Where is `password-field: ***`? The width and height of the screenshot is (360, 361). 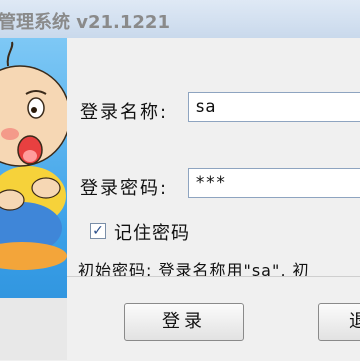 password-field: *** is located at coordinates (274, 183).